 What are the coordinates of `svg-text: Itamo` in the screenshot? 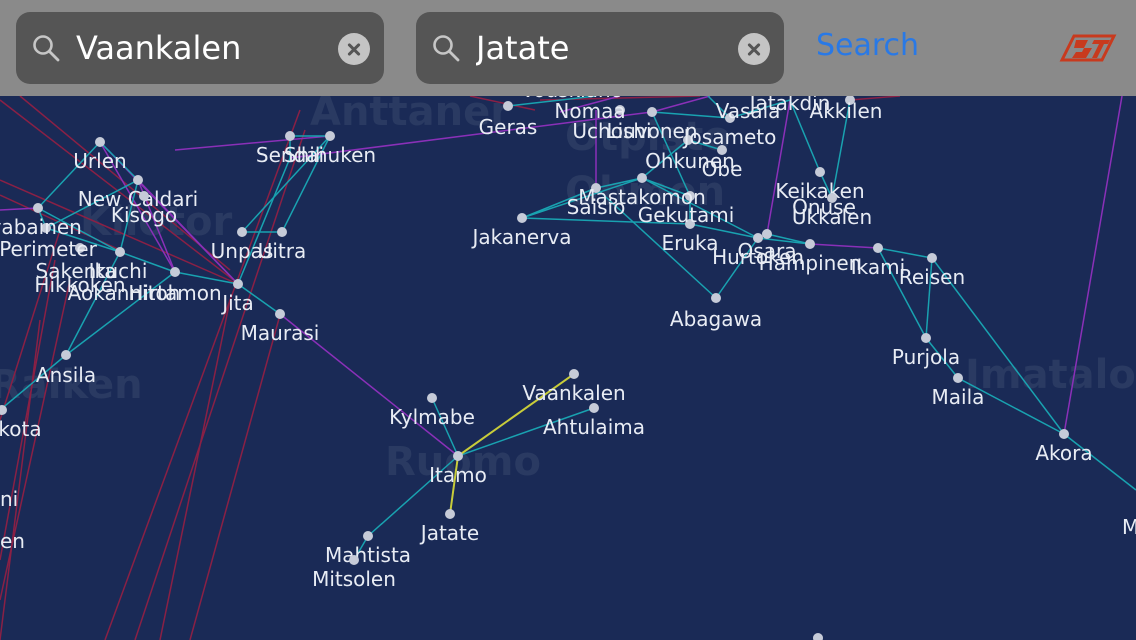 It's located at (458, 475).